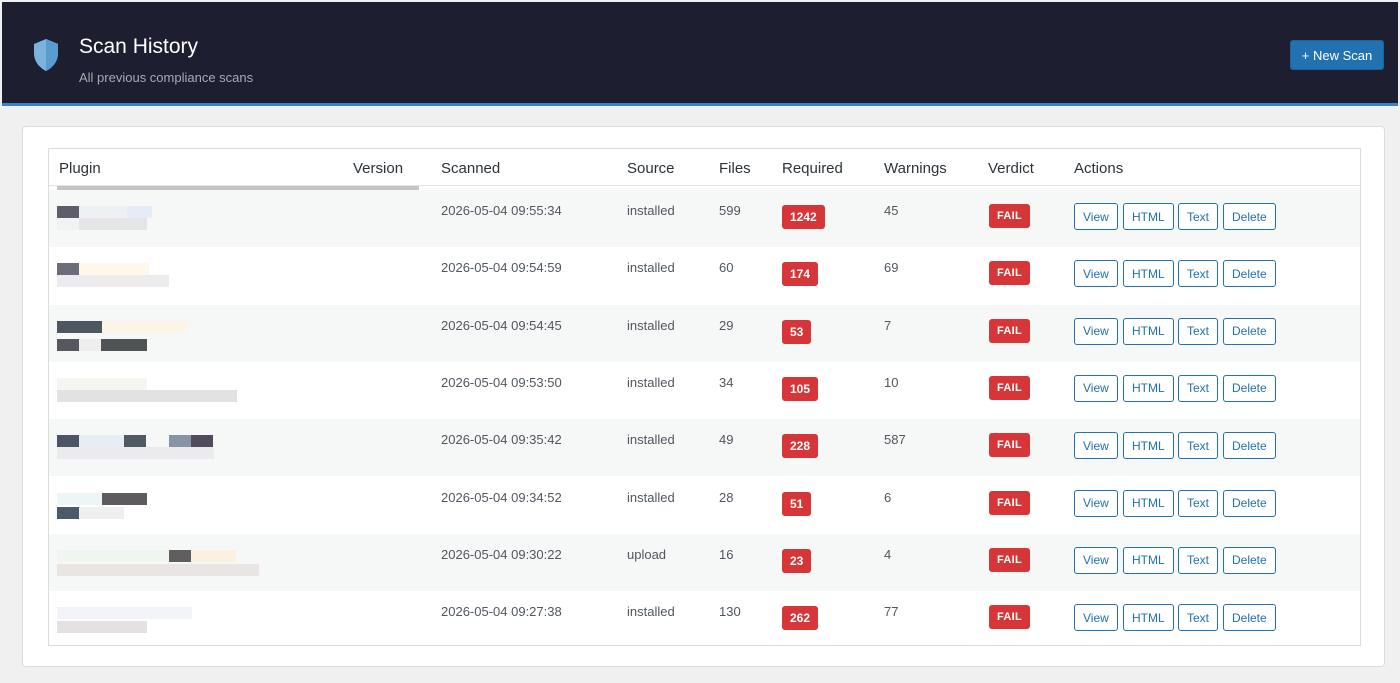 Image resolution: width=1400 pixels, height=683 pixels. I want to click on column-header-files: Files, so click(735, 168).